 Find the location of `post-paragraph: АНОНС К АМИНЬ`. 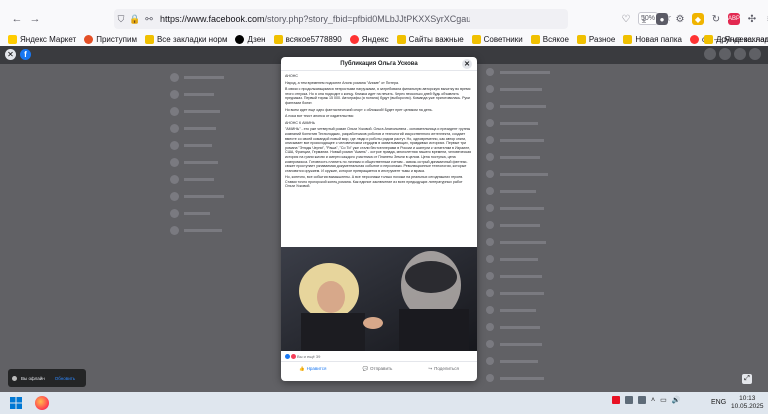

post-paragraph: АНОНС К АМИНЬ is located at coordinates (300, 122).